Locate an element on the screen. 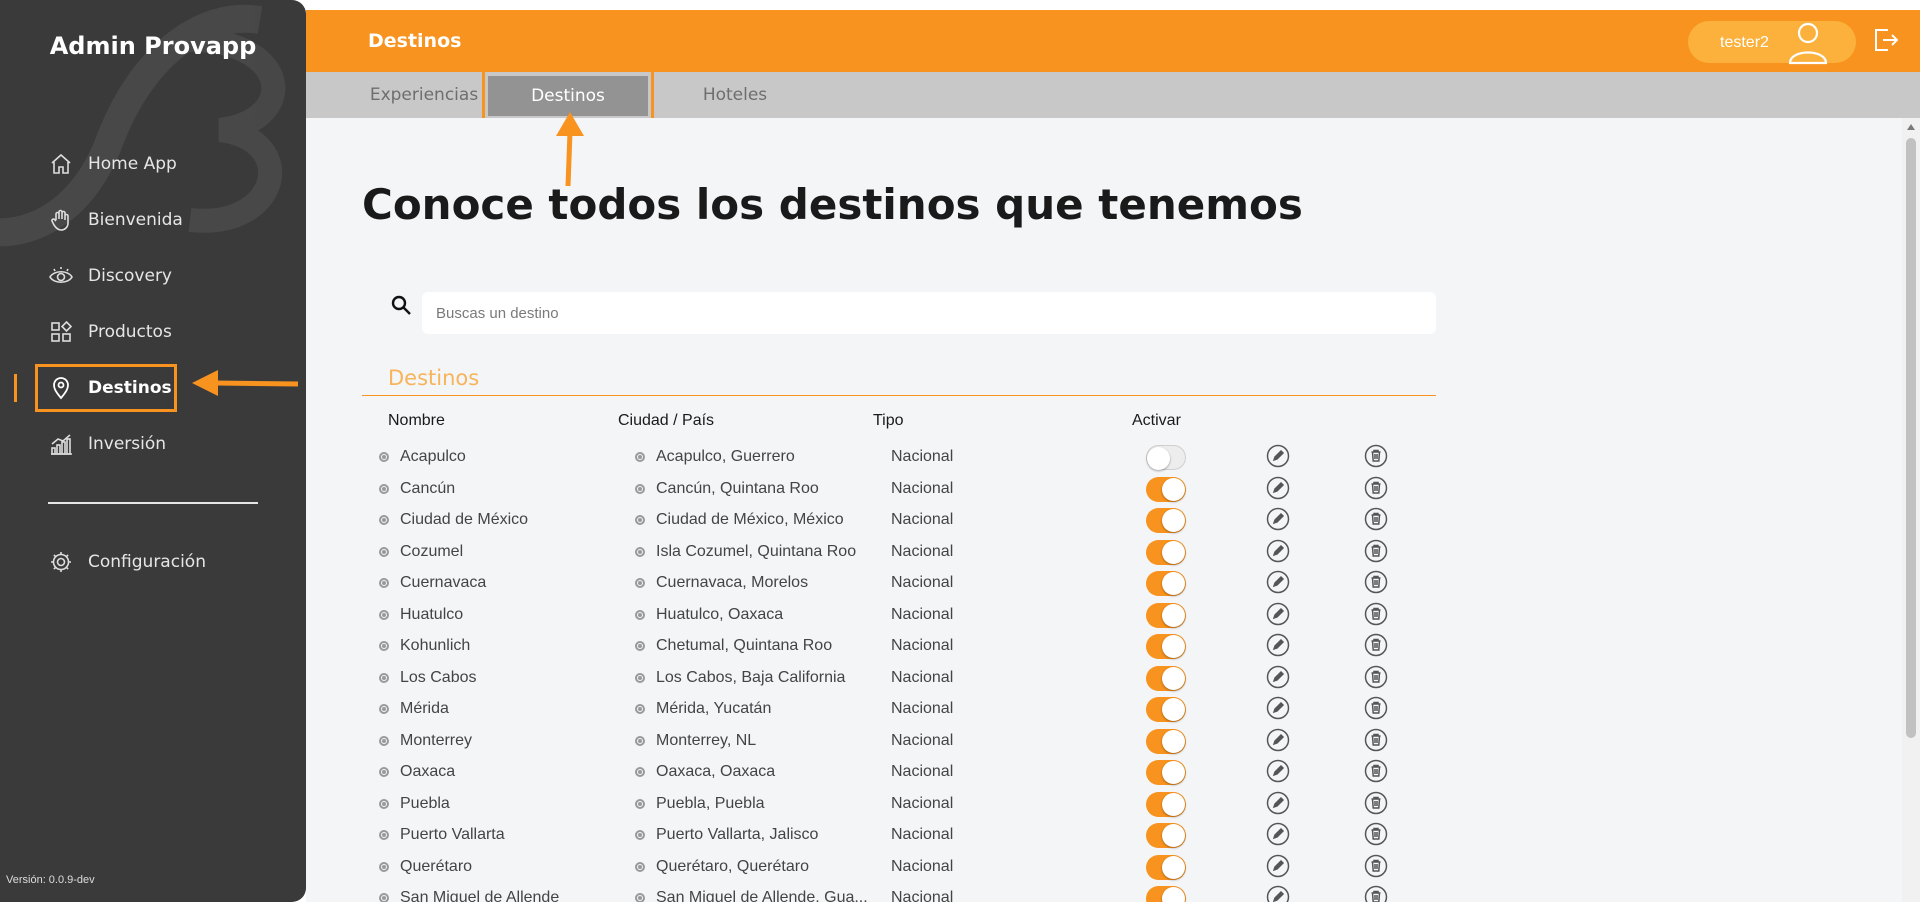 Image resolution: width=1920 pixels, height=902 pixels. sidebar-item-configuracion: Configuración is located at coordinates (153, 562).